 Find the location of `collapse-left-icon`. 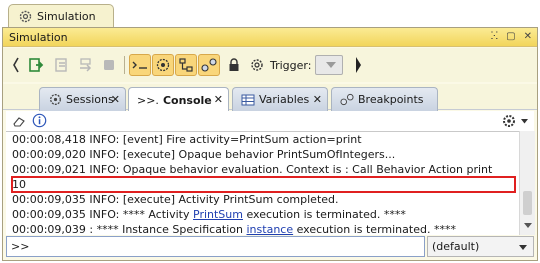

collapse-left-icon is located at coordinates (16, 65).